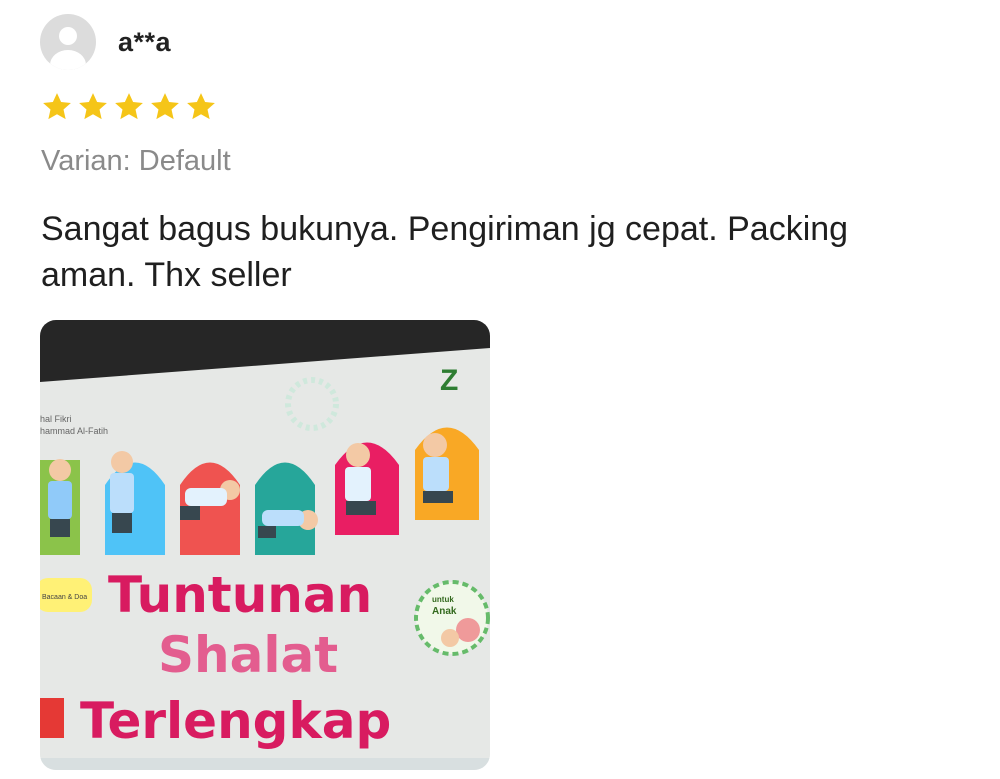 The width and height of the screenshot is (1000, 779). I want to click on book-title-line-2: Shalat, so click(248, 655).